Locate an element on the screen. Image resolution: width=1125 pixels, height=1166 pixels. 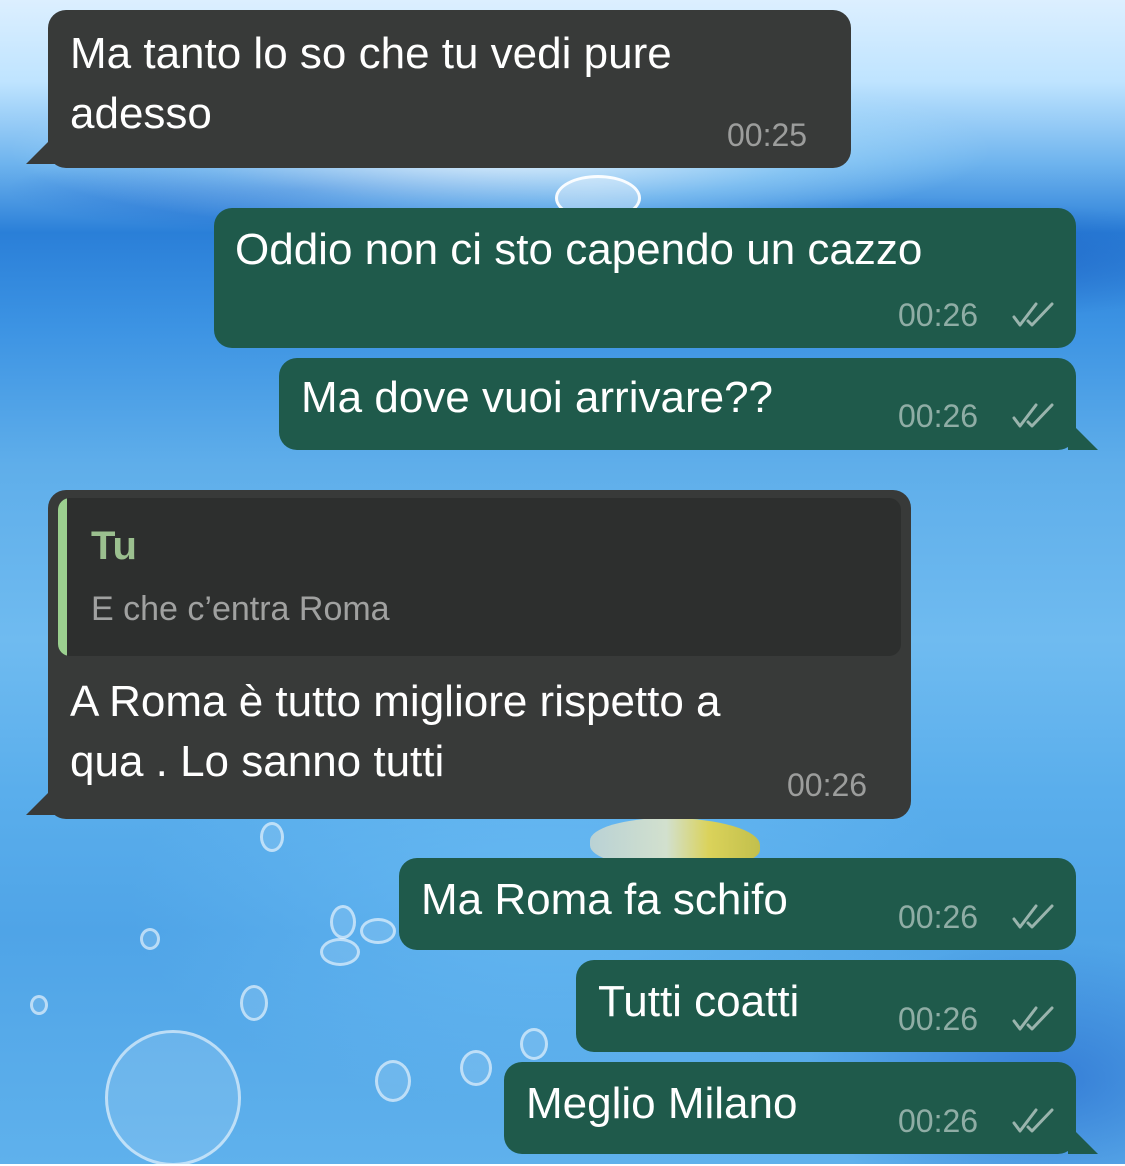
outgoing-message-bubble: Oddio non ci sto capendo un cazzo 00:26 is located at coordinates (645, 278).